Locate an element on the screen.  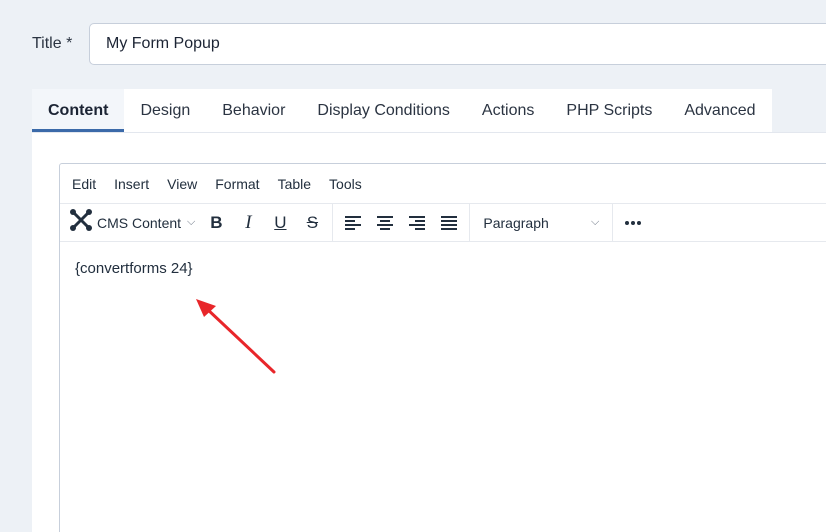
strikethrough-button: S is located at coordinates (312, 223).